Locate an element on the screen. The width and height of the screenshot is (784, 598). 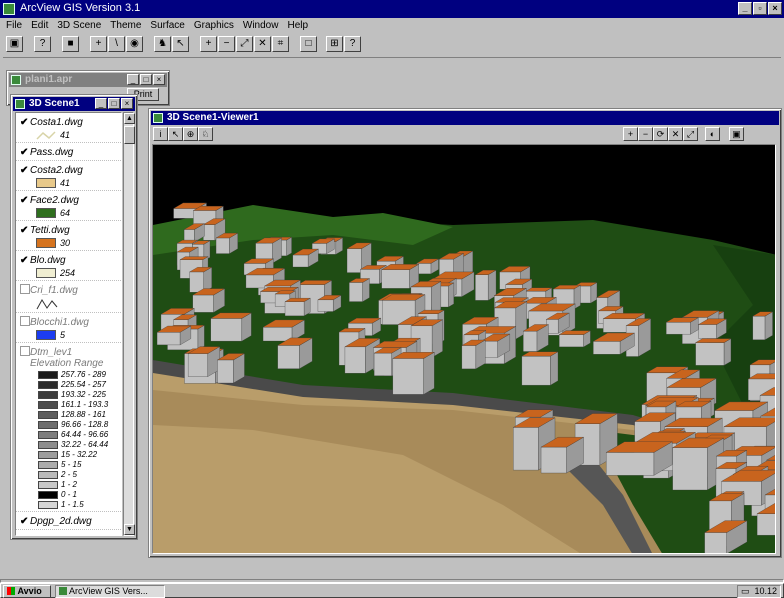
overview-icon: ⊞ is located at coordinates (334, 44).